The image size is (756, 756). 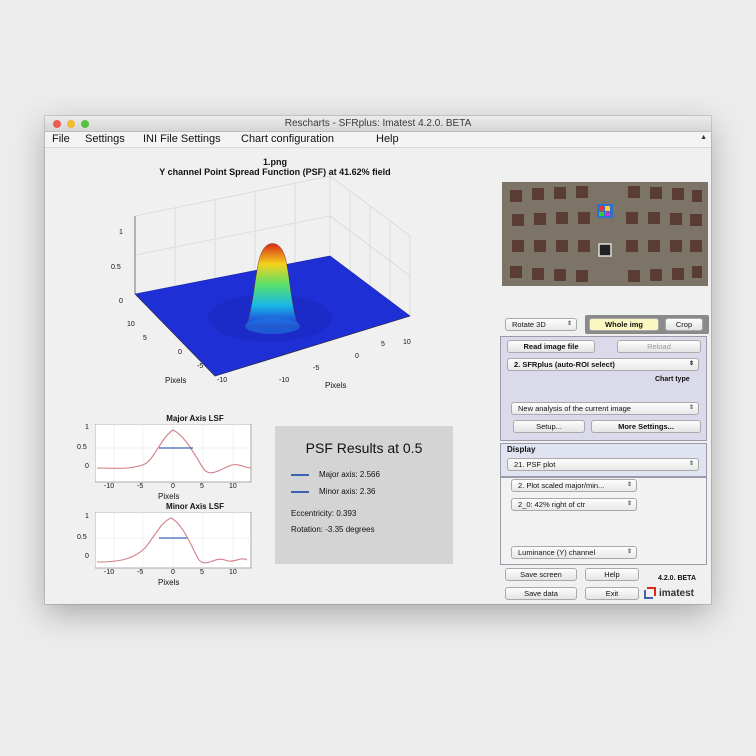 What do you see at coordinates (195, 418) in the screenshot?
I see `lsf-major-title: Major Axis LSF` at bounding box center [195, 418].